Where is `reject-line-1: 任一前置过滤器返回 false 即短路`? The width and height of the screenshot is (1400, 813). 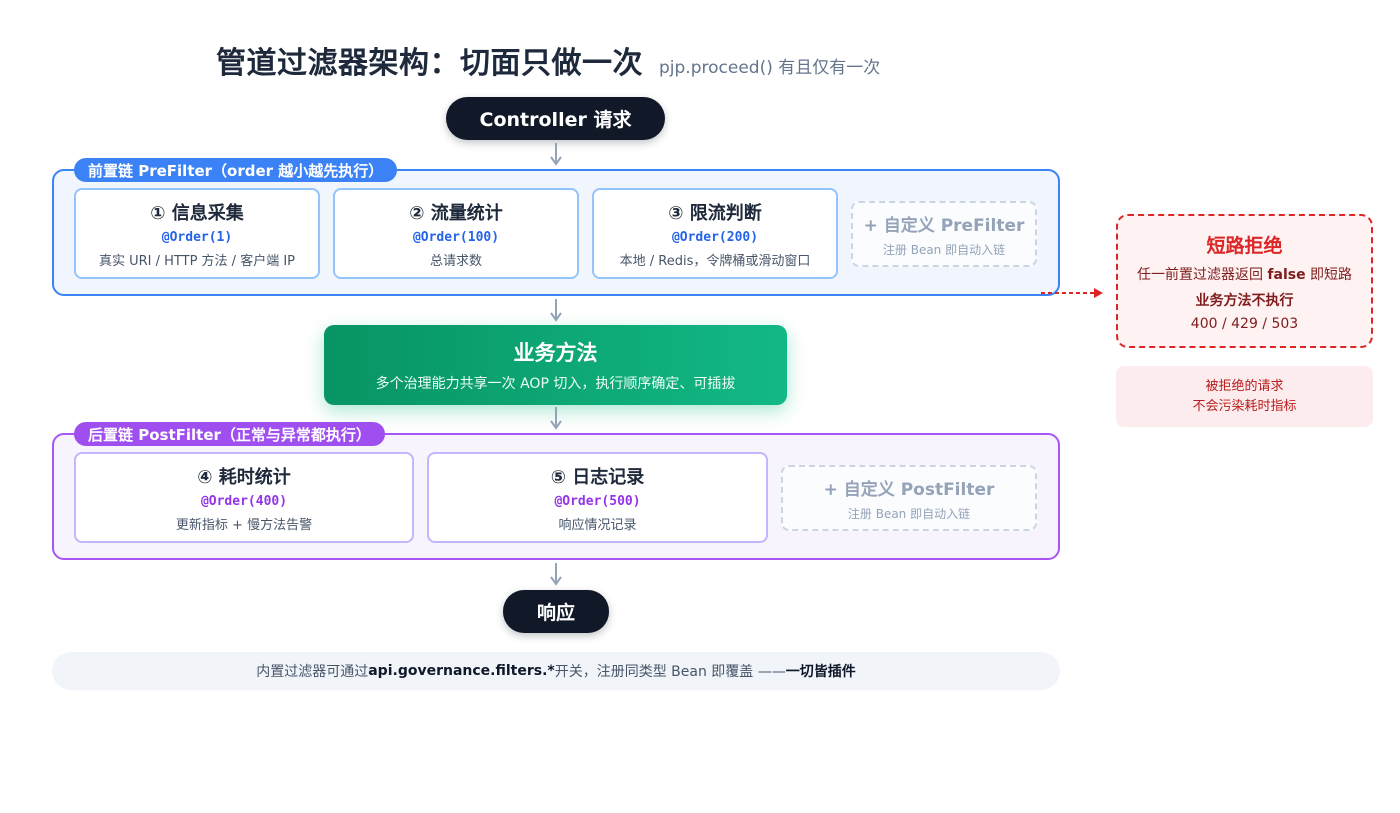 reject-line-1: 任一前置过滤器返回 false 即短路 is located at coordinates (1244, 274).